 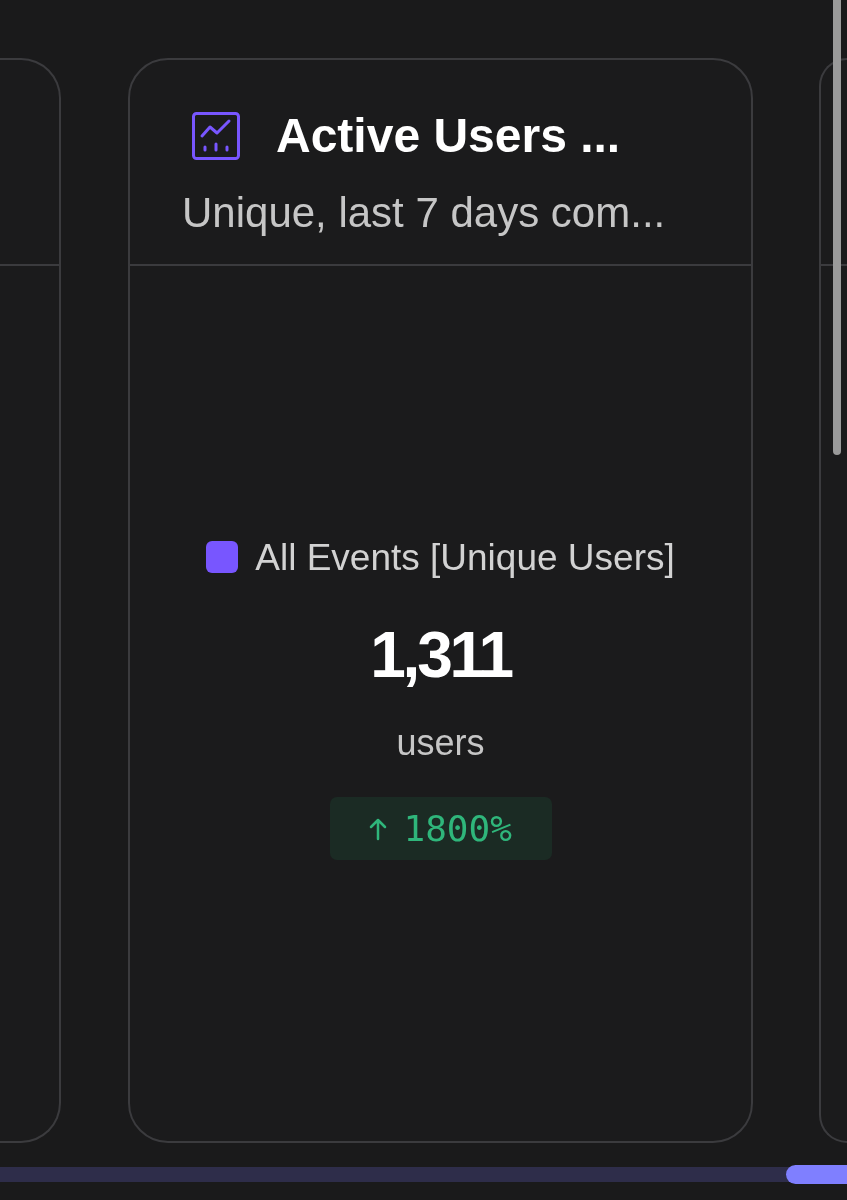 What do you see at coordinates (216, 136) in the screenshot?
I see `chart-icon` at bounding box center [216, 136].